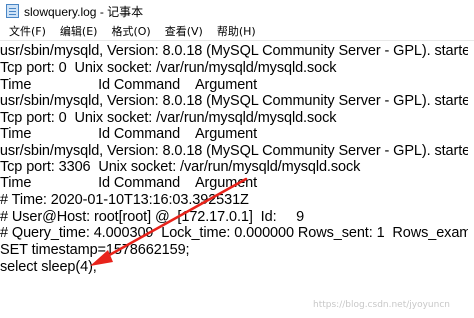  I want to click on menu-help: 帮助(H), so click(236, 31).